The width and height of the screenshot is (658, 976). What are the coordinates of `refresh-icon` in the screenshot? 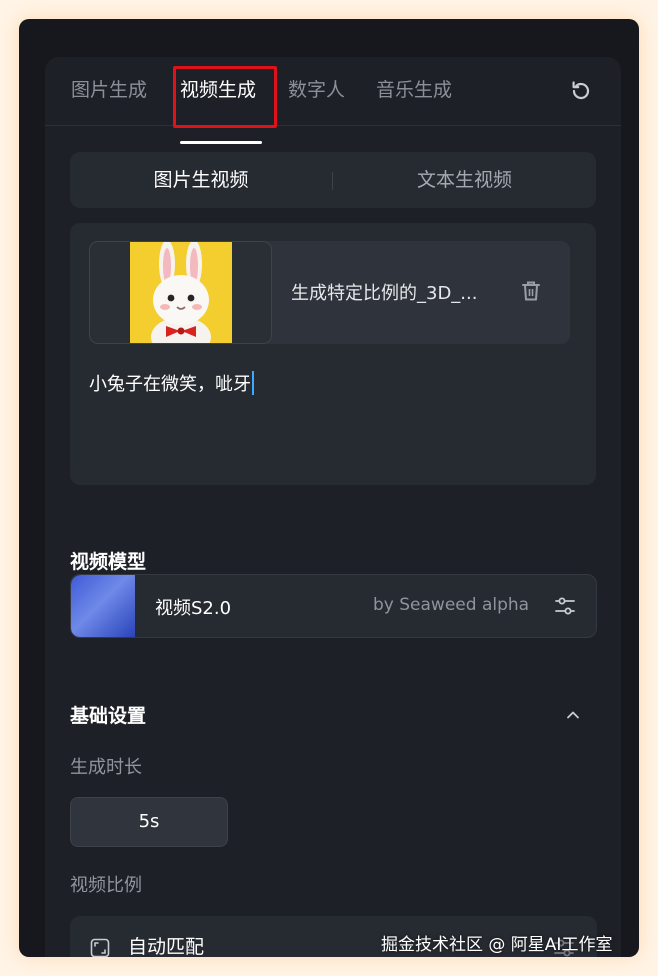 It's located at (581, 91).